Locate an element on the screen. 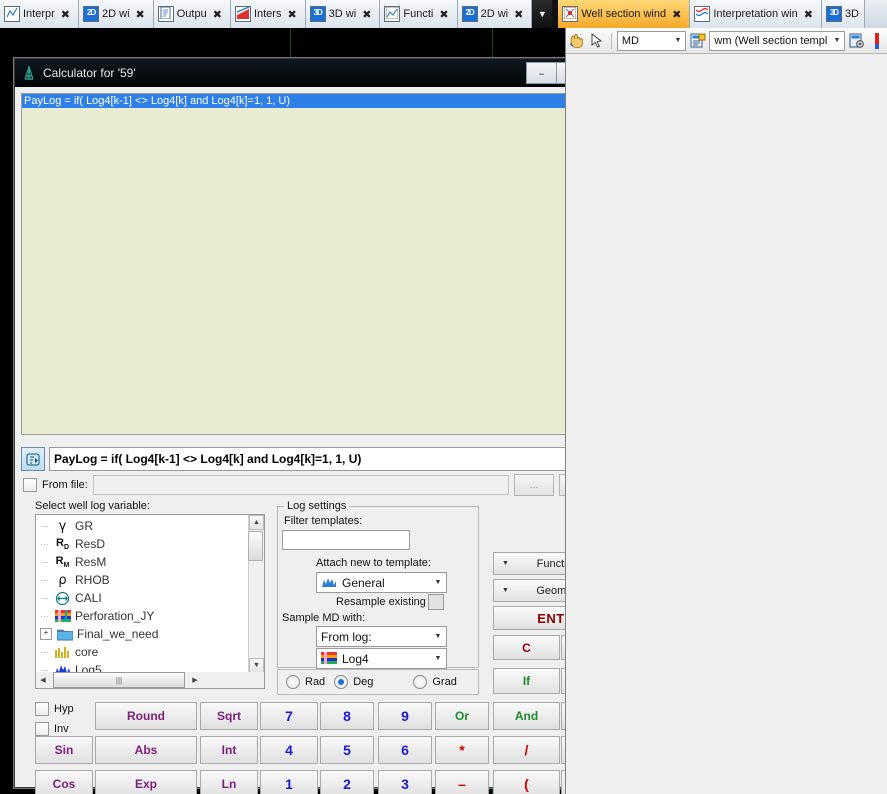 This screenshot has width=887, height=794. filter-templates-input is located at coordinates (346, 540).